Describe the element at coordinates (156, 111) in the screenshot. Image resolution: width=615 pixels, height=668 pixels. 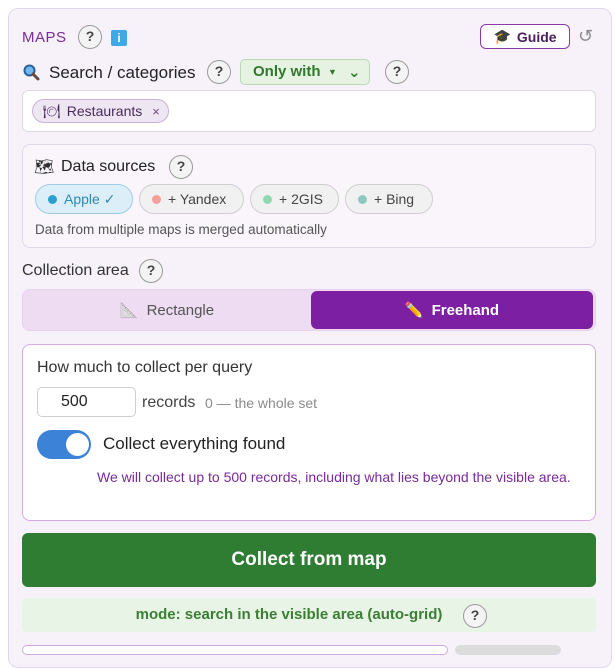
I see `close-icon: ×` at that location.